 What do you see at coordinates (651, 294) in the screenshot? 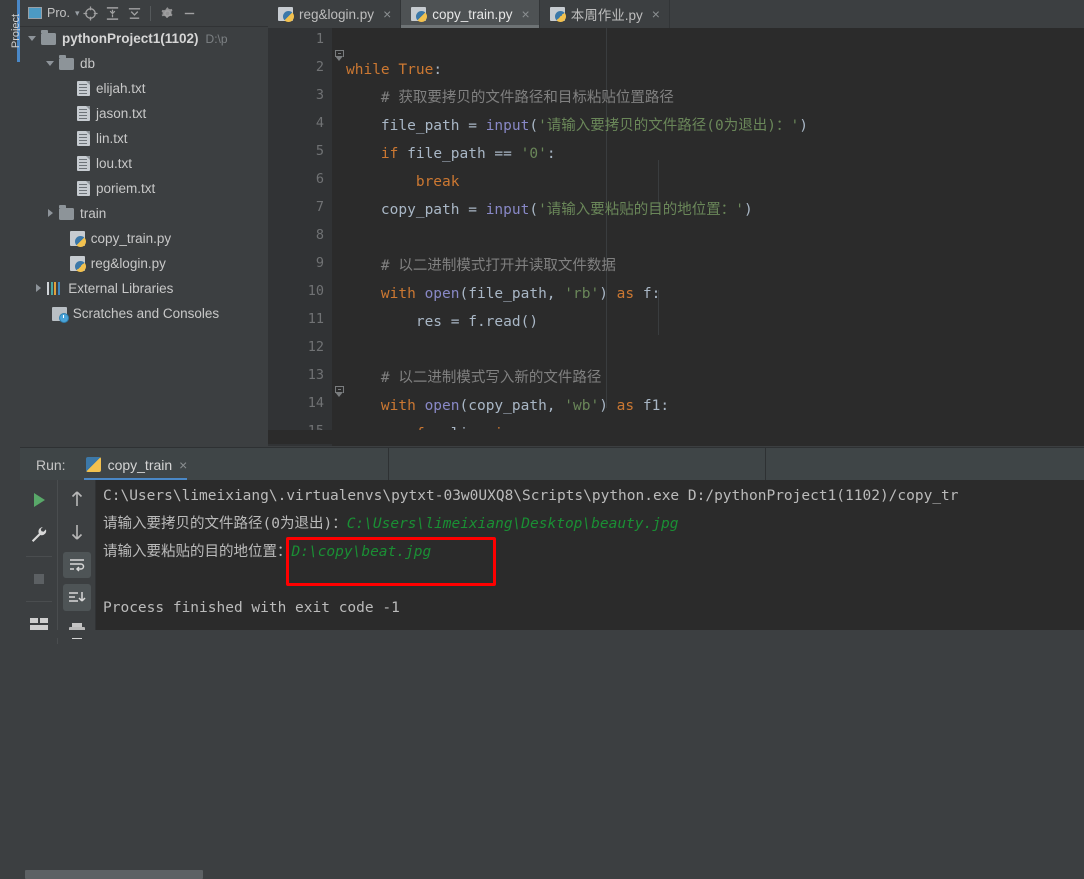
I see `code-token: f:` at bounding box center [651, 294].